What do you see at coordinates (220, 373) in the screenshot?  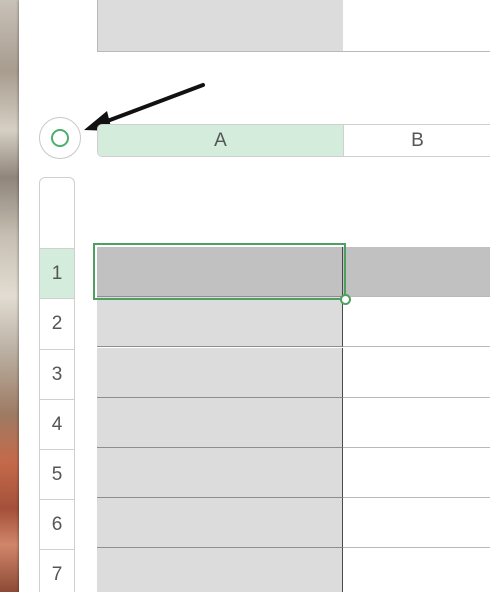 I see `cell-a3` at bounding box center [220, 373].